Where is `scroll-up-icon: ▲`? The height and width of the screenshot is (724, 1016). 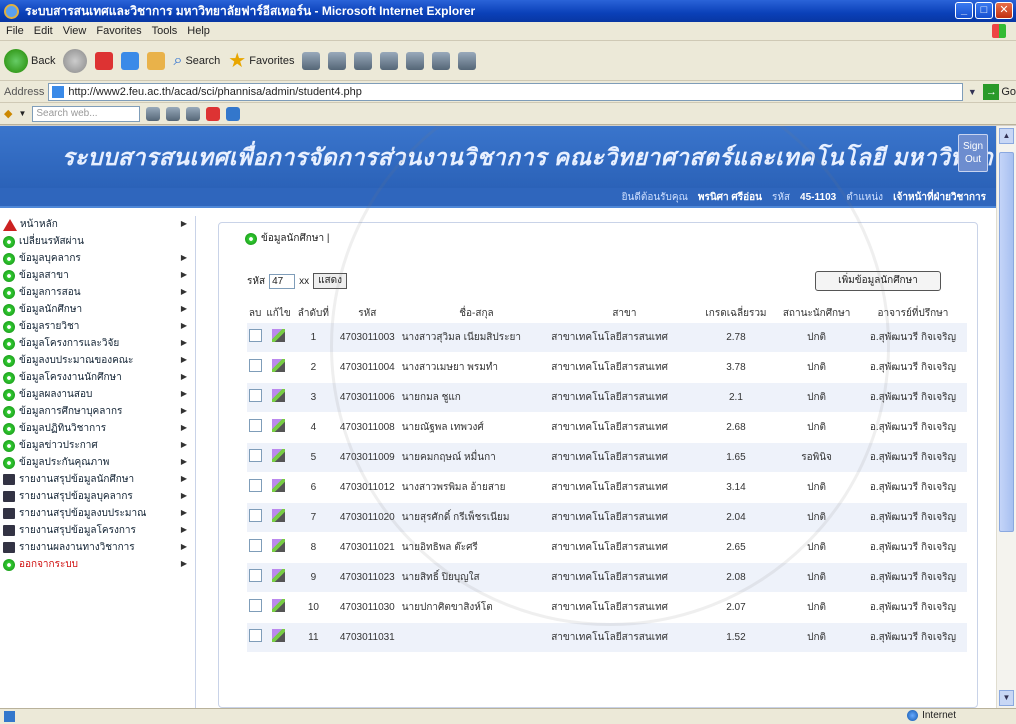 scroll-up-icon: ▲ is located at coordinates (1006, 136).